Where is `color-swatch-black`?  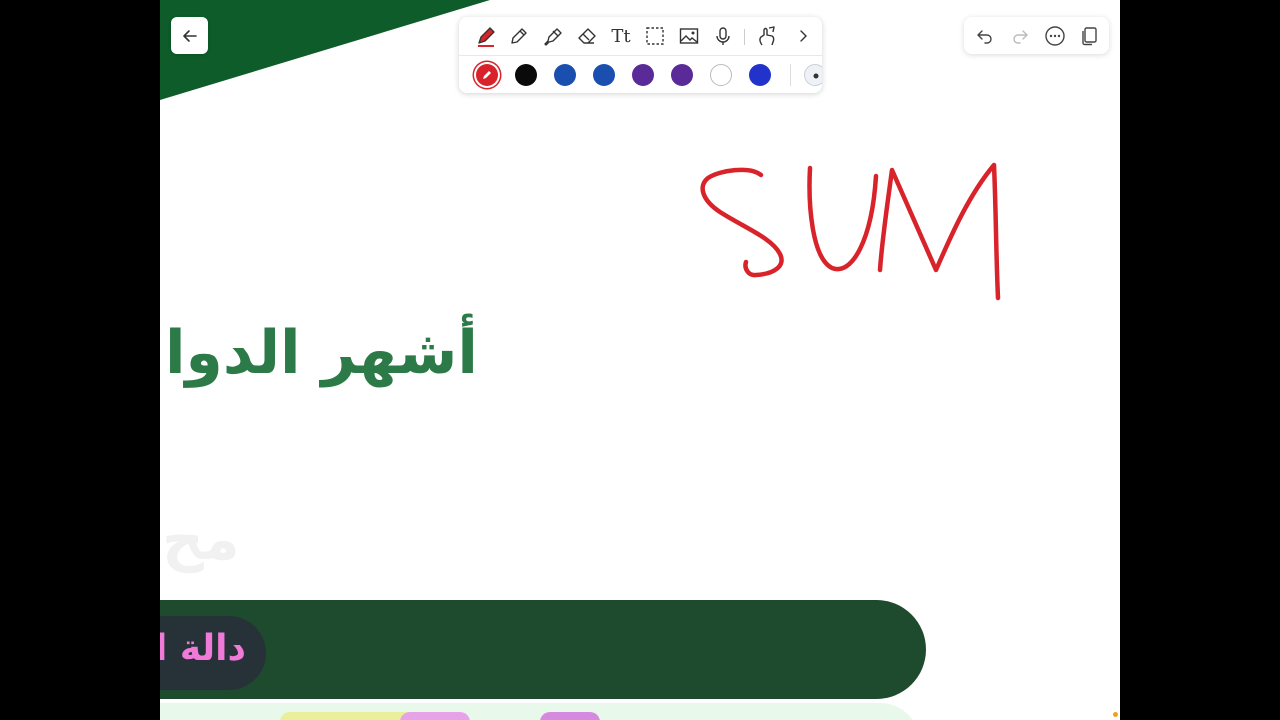 color-swatch-black is located at coordinates (526, 75).